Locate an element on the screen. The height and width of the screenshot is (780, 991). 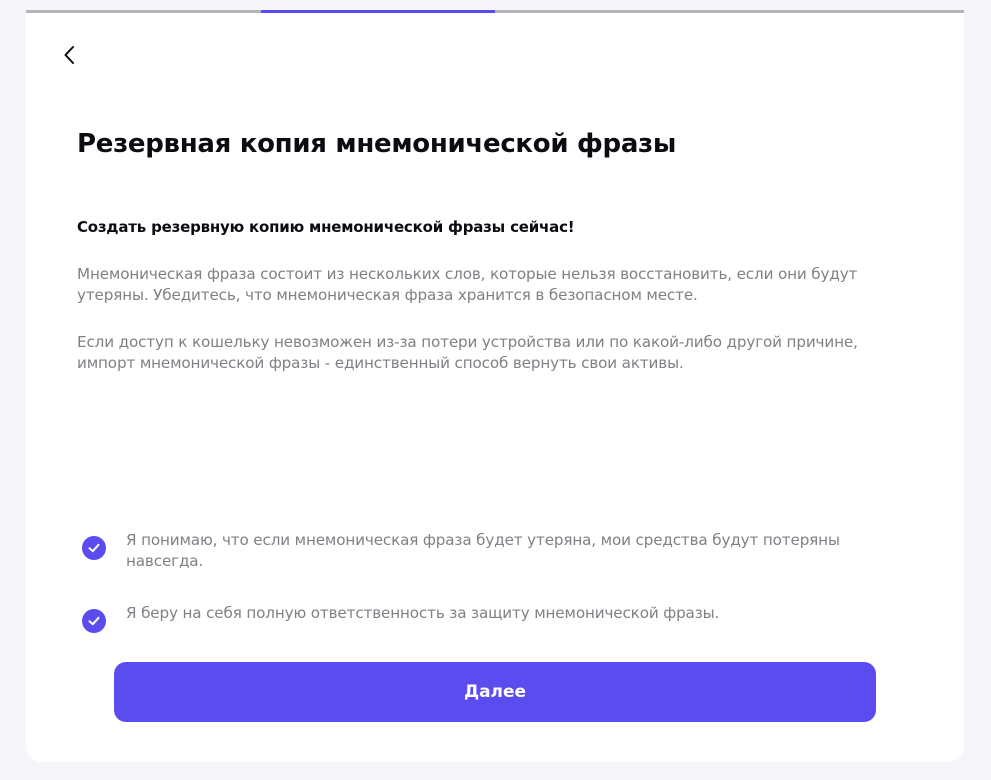
progress-bar-fill is located at coordinates (377, 11).